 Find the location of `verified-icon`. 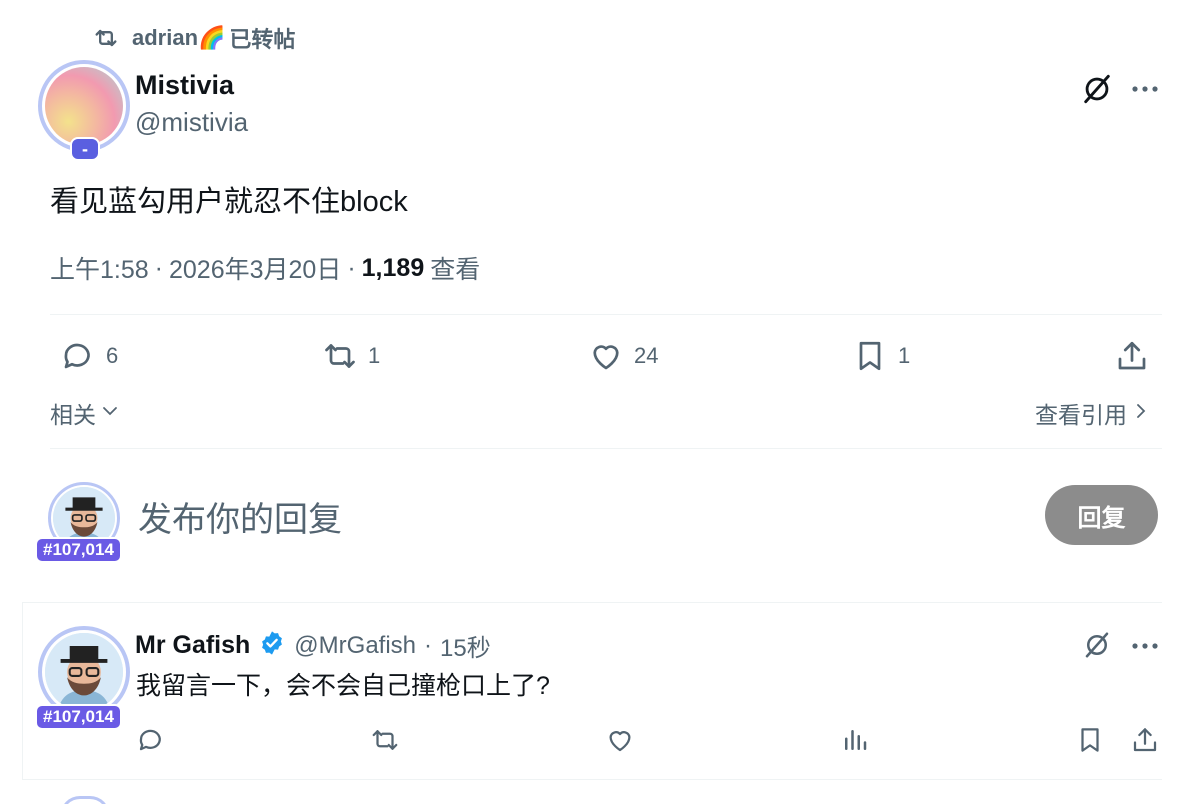

verified-icon is located at coordinates (272, 645).